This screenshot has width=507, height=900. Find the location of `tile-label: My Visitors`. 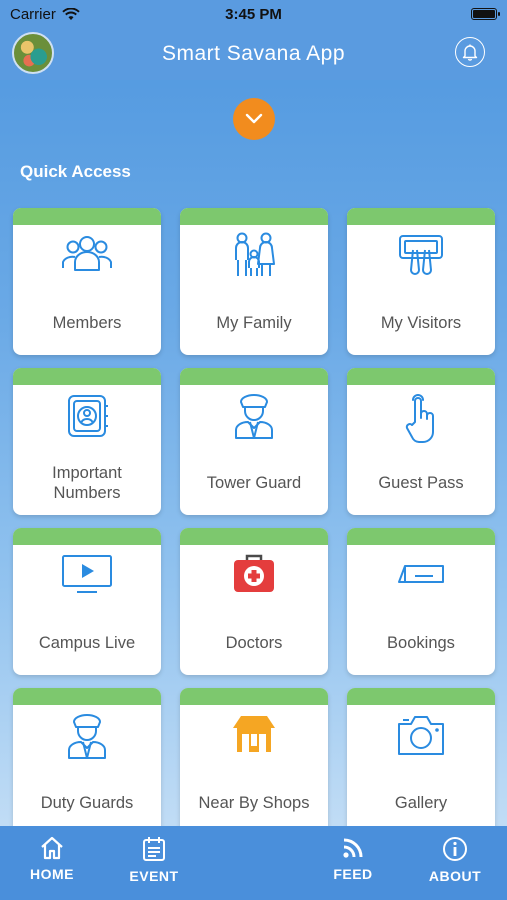

tile-label: My Visitors is located at coordinates (421, 323).